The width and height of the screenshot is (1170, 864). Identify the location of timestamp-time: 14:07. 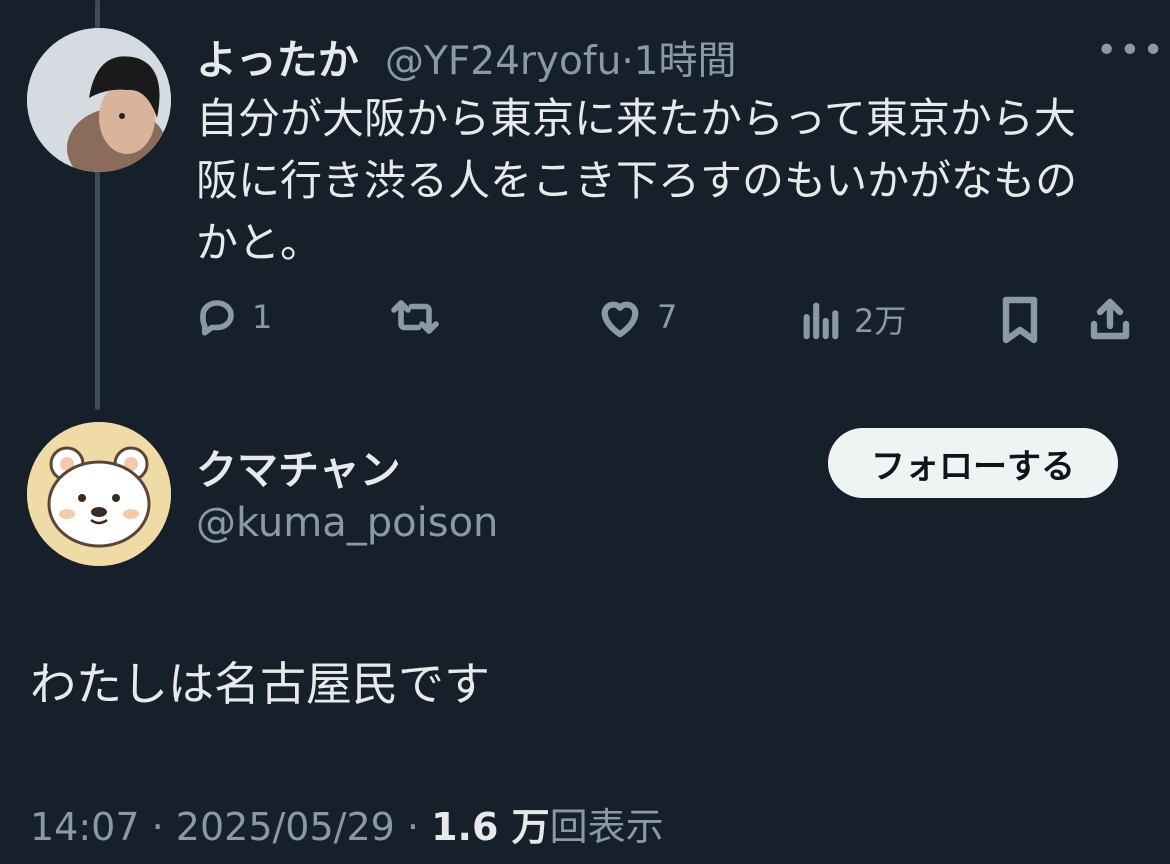
(85, 827).